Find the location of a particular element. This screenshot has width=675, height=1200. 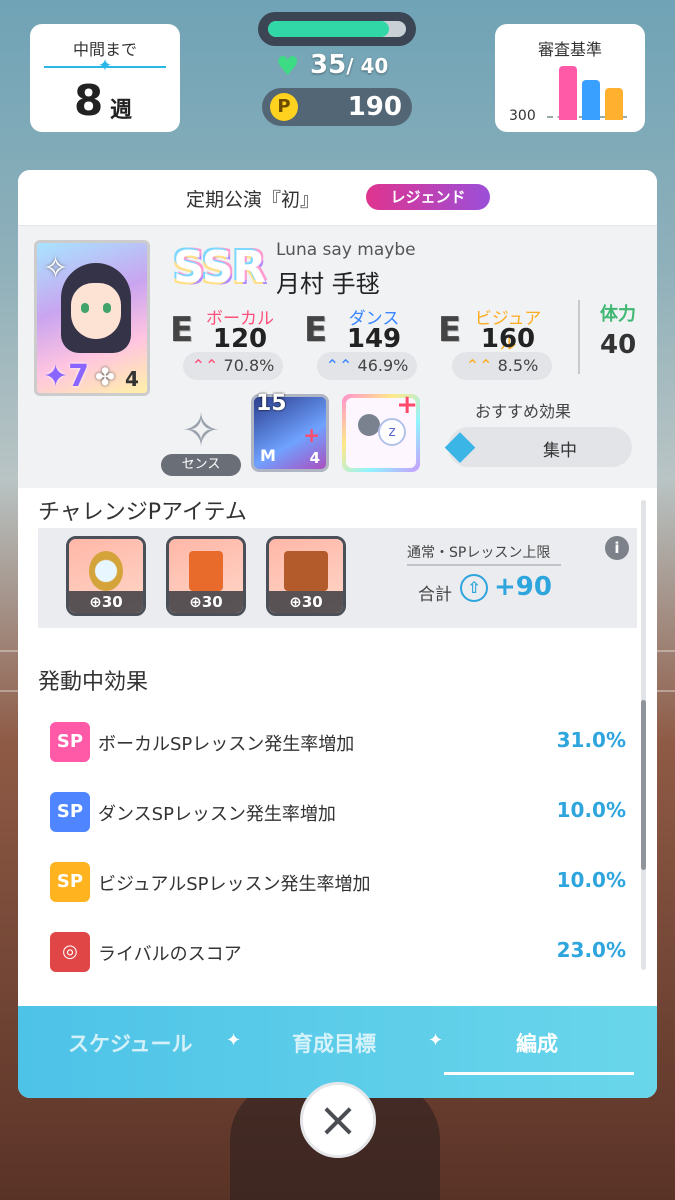

memory-card-level: 15 is located at coordinates (271, 403).